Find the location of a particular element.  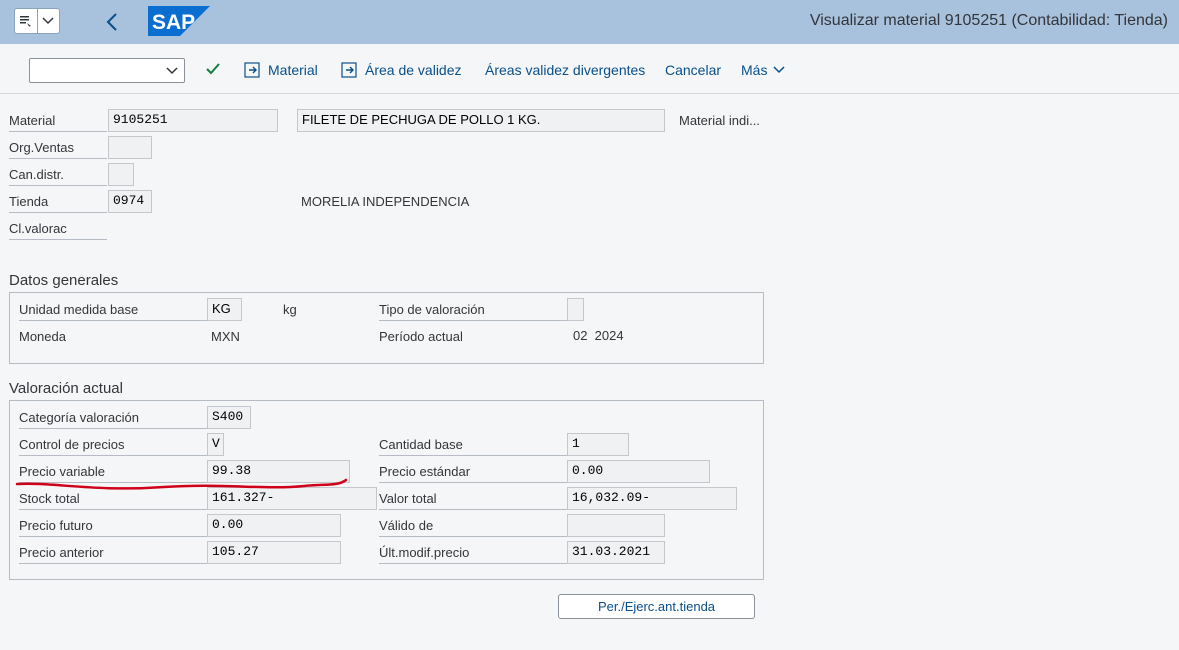

tipo-valoracion-label: Tipo de valoración is located at coordinates (473, 311).